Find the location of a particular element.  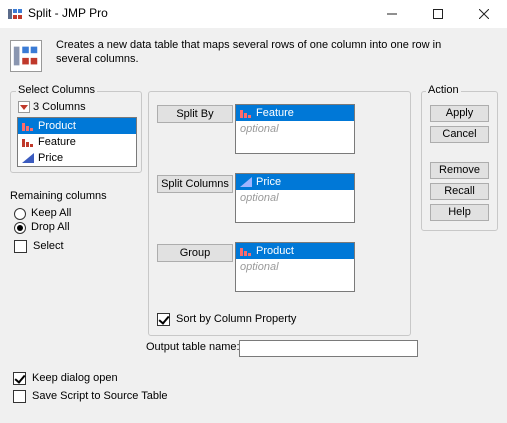

split-by-item-label: Feature is located at coordinates (275, 113).